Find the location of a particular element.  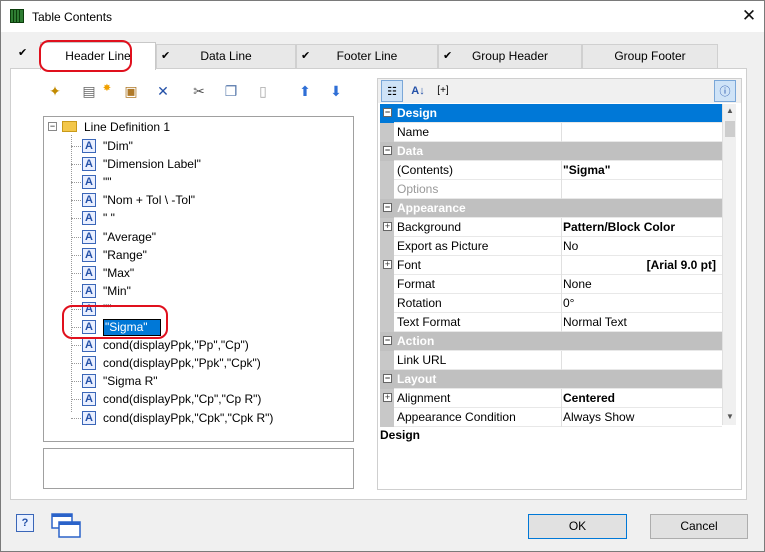

windows-icon is located at coordinates (66, 526).